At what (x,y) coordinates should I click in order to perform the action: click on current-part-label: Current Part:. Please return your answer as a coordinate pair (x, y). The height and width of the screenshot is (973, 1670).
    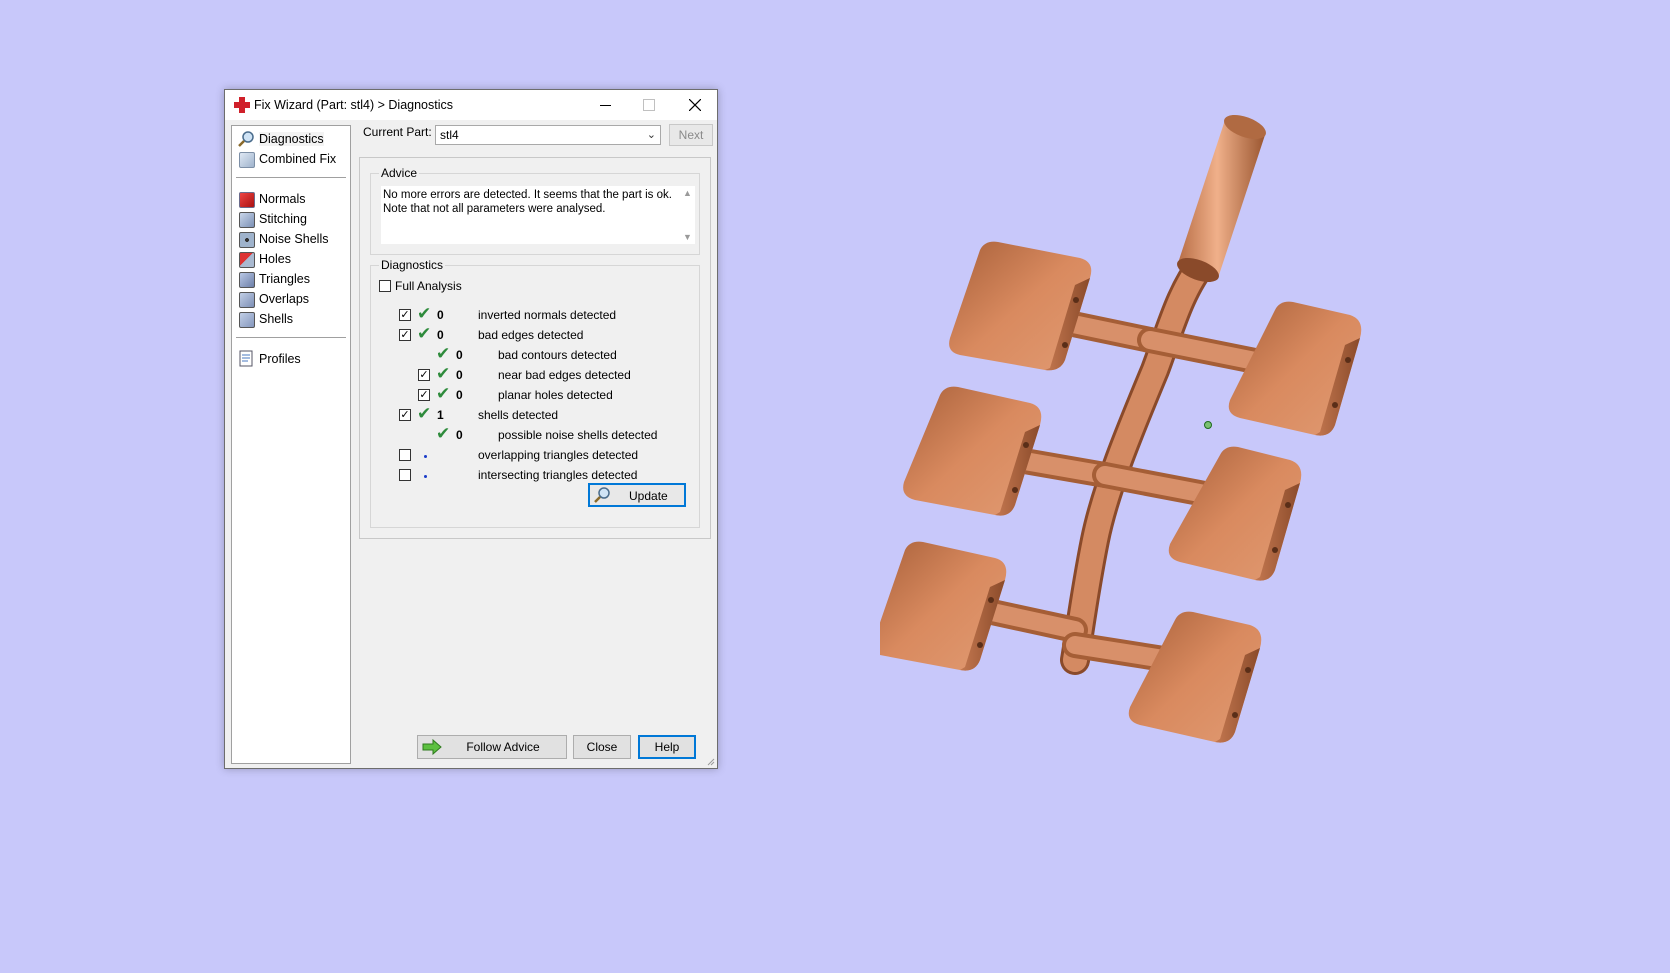
    Looking at the image, I should click on (397, 132).